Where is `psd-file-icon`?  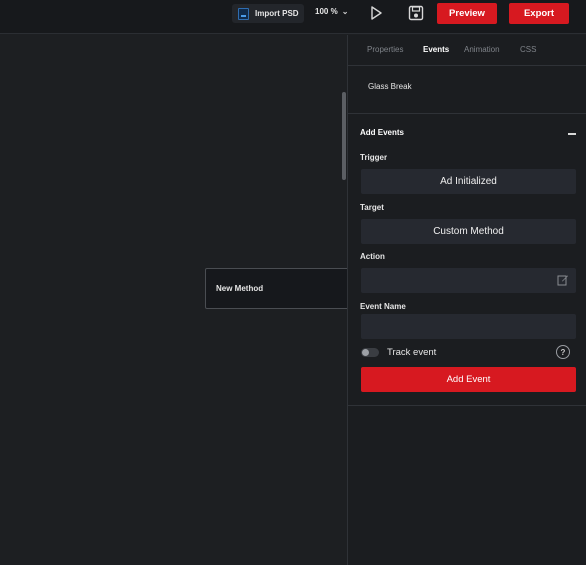 psd-file-icon is located at coordinates (243, 13).